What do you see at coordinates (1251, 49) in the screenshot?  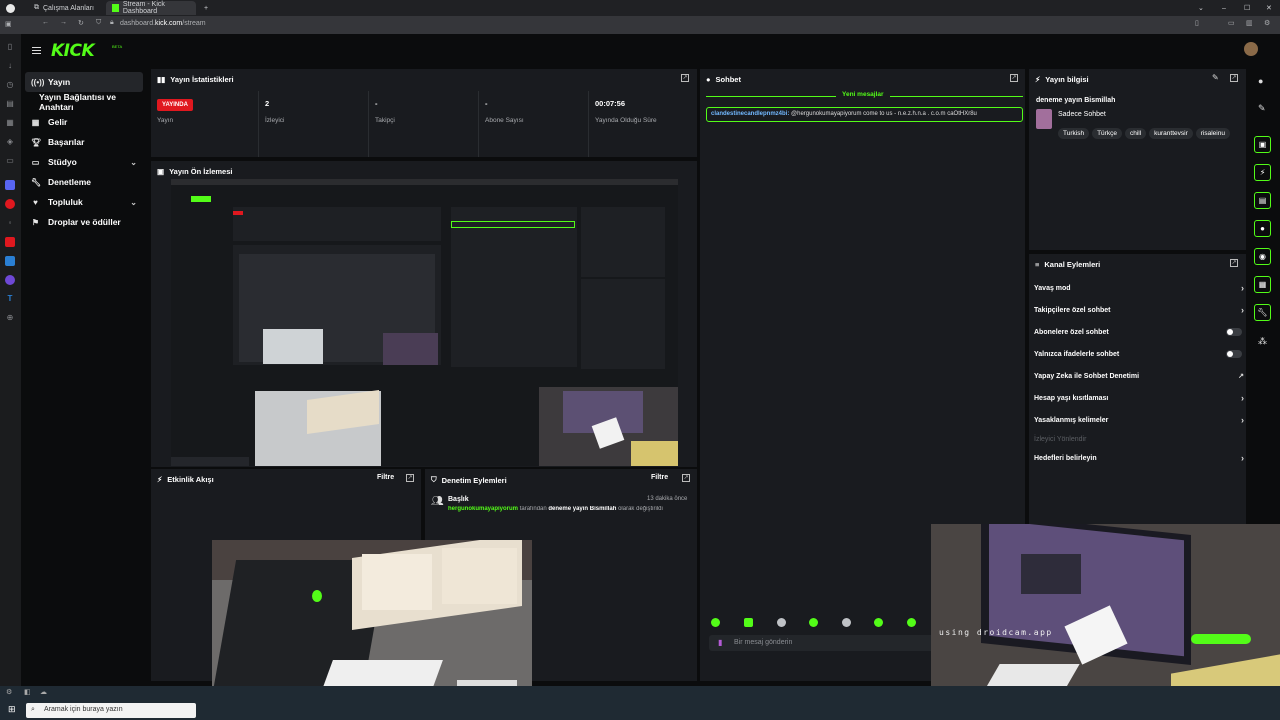 I see `avatar` at bounding box center [1251, 49].